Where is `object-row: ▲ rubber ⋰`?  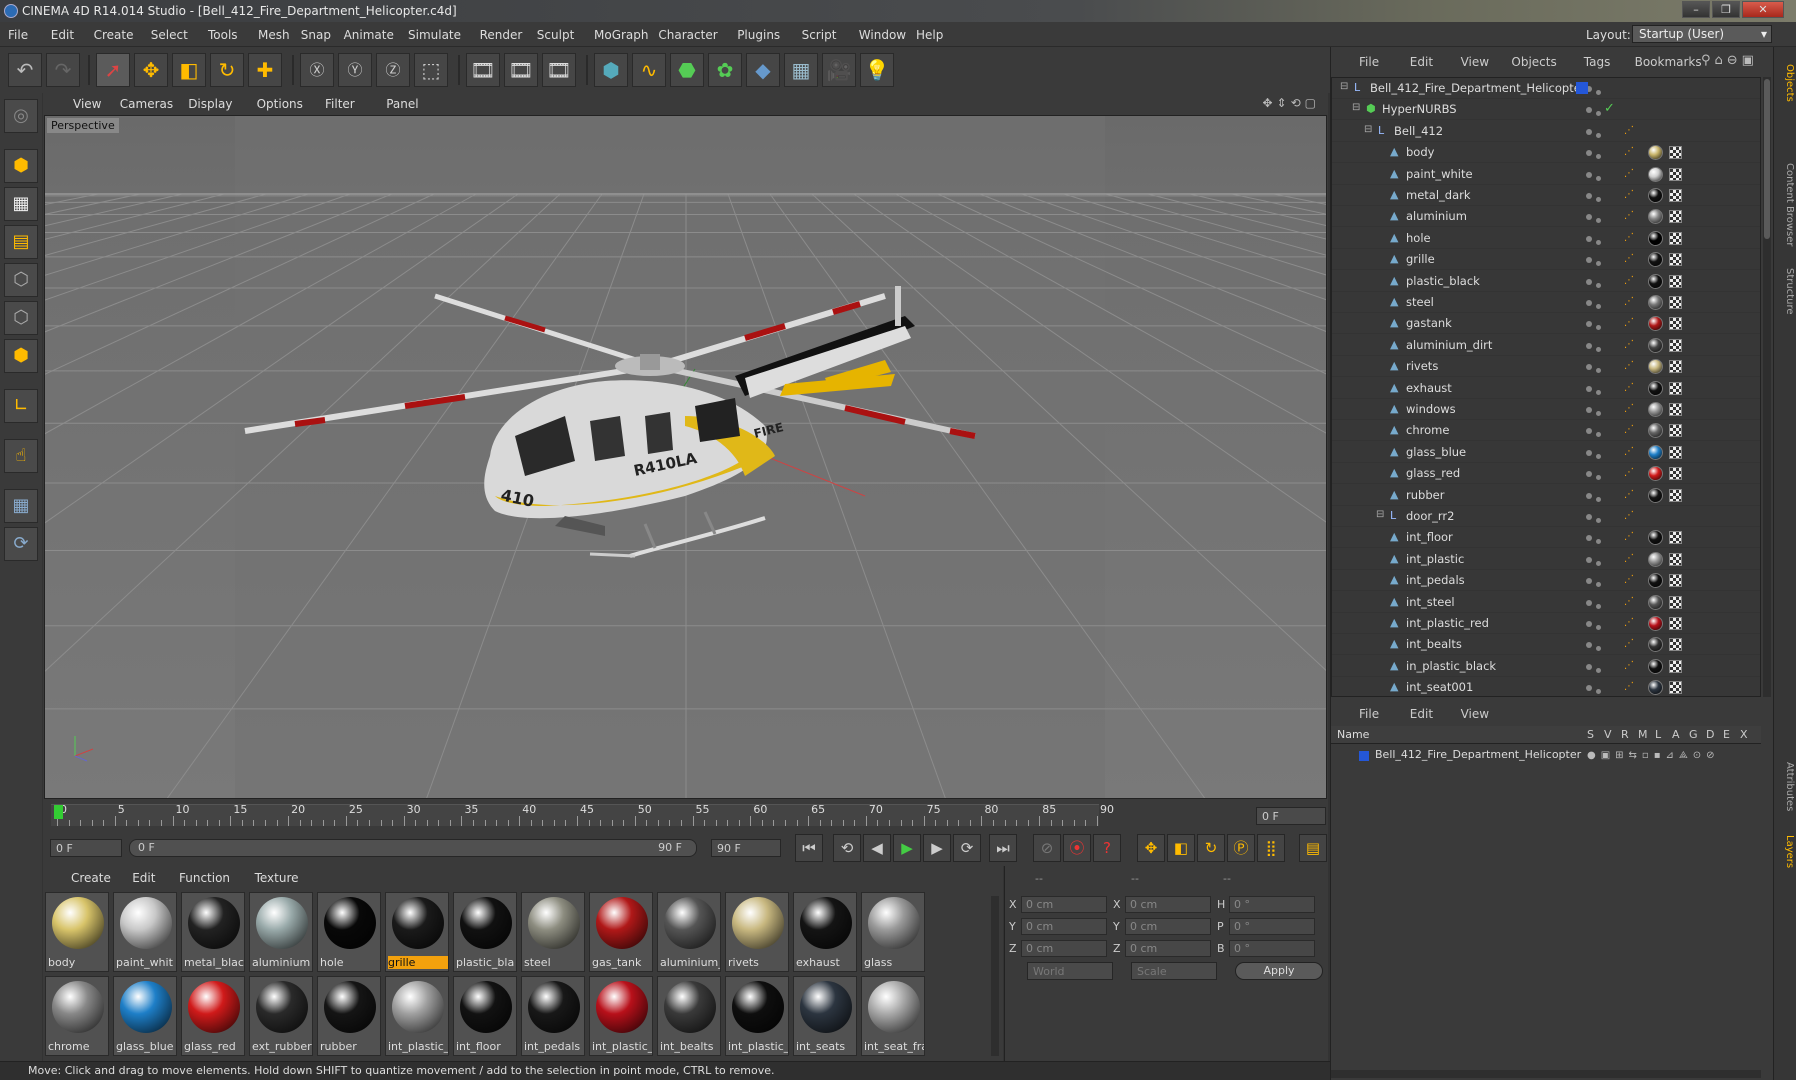 object-row: ▲ rubber ⋰ is located at coordinates (1546, 495).